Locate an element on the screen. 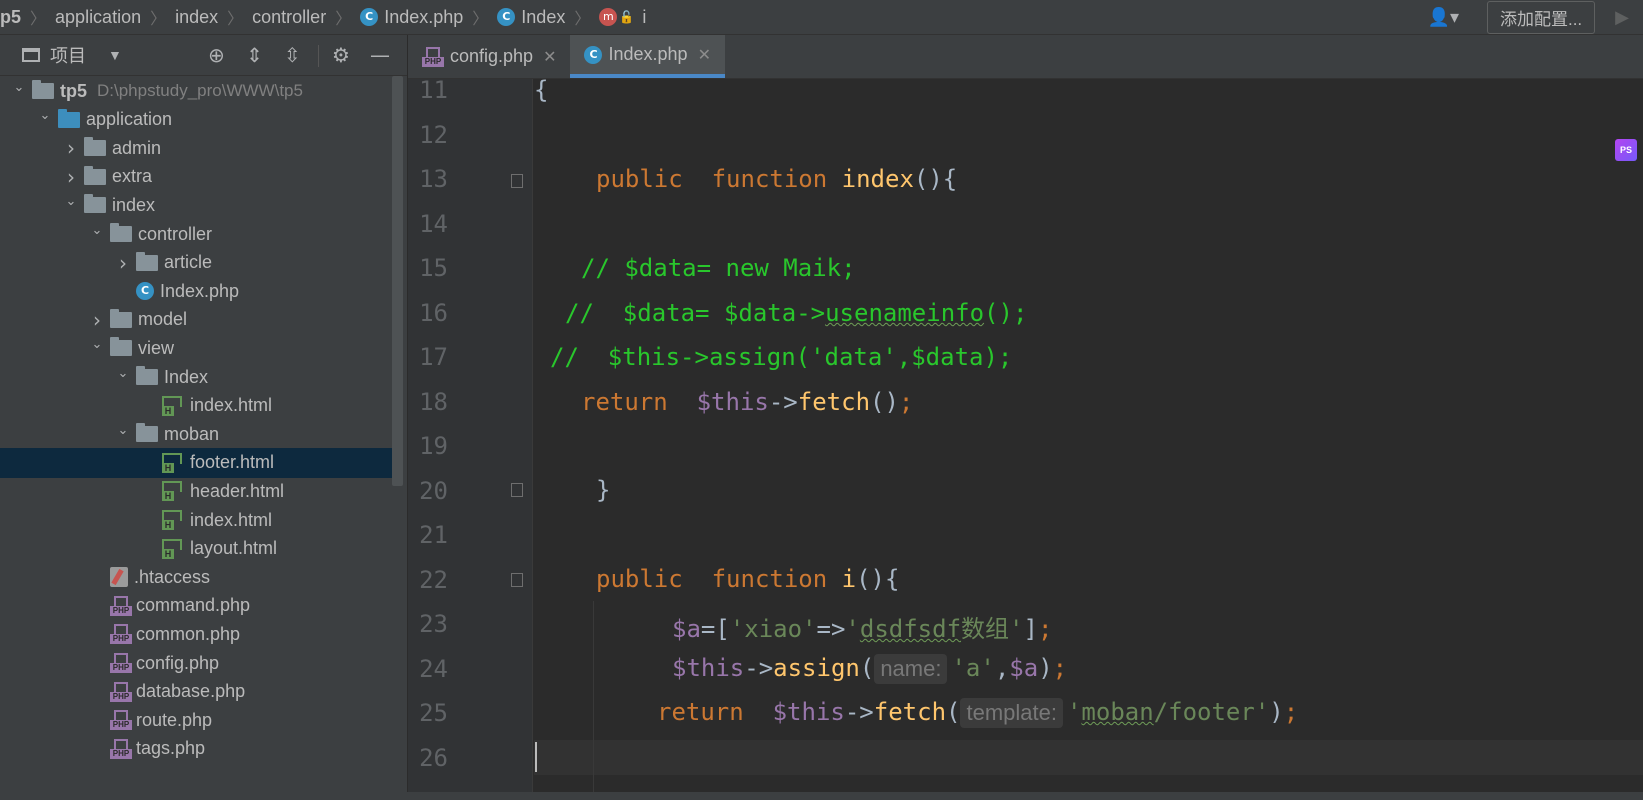  toolbar-divider is located at coordinates (318, 56).